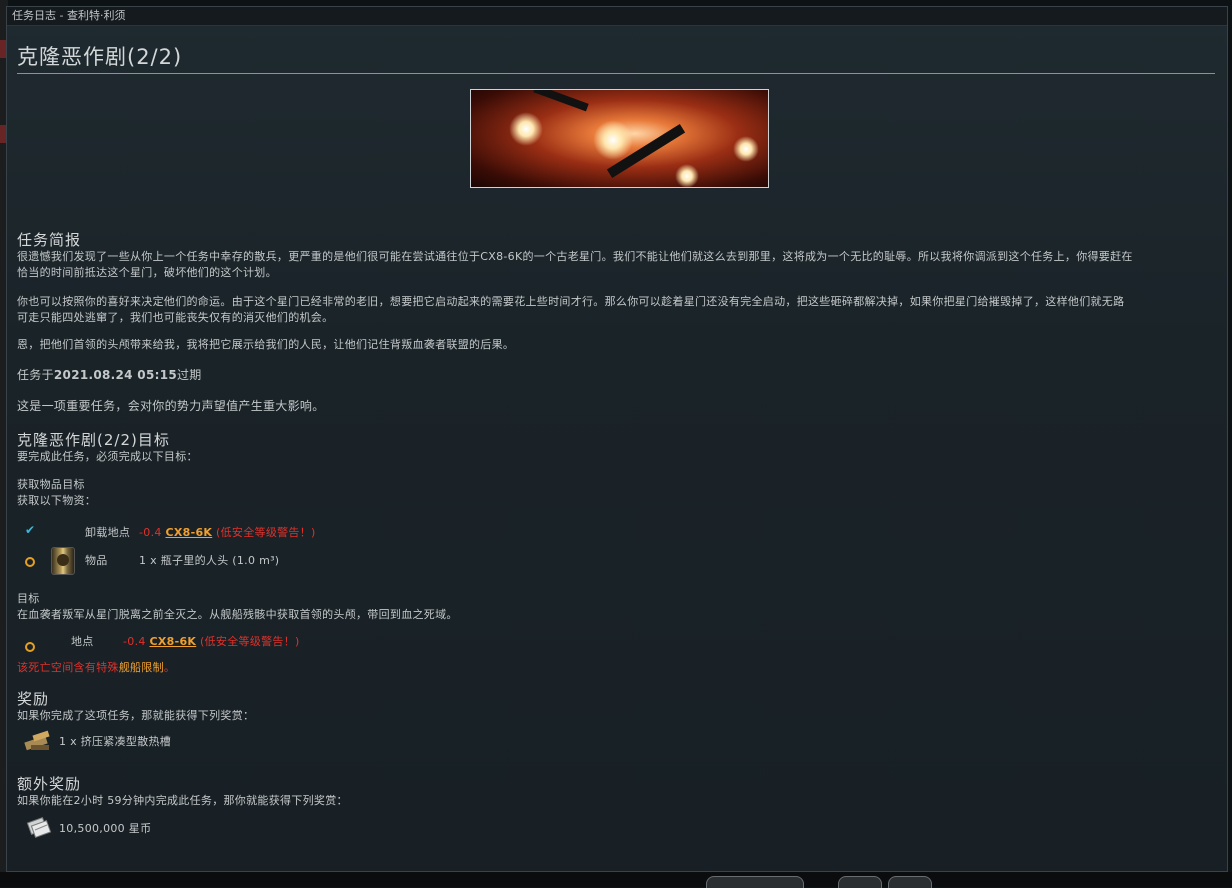  I want to click on location-label: 地点, so click(82, 641).